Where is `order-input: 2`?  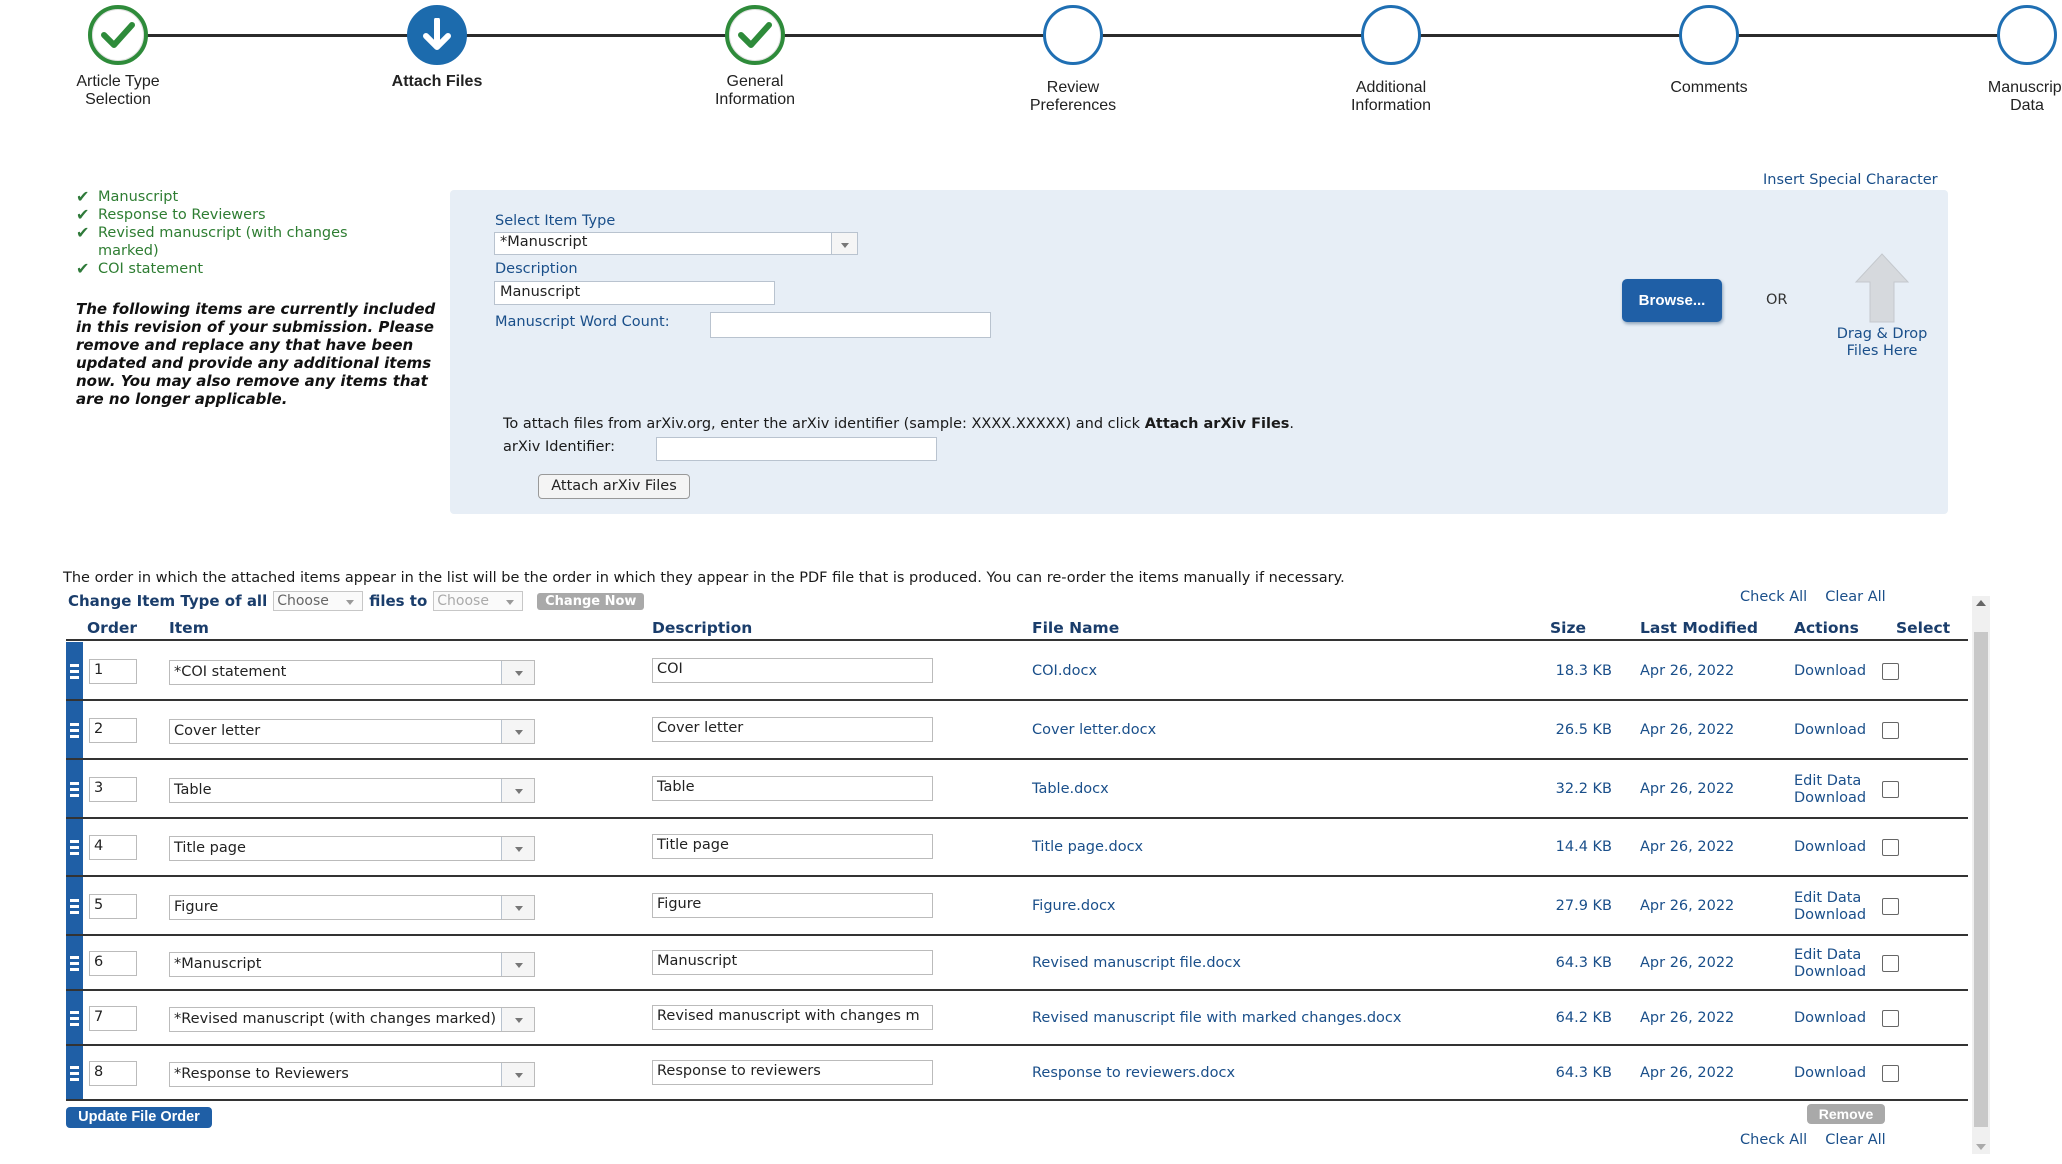
order-input: 2 is located at coordinates (113, 730).